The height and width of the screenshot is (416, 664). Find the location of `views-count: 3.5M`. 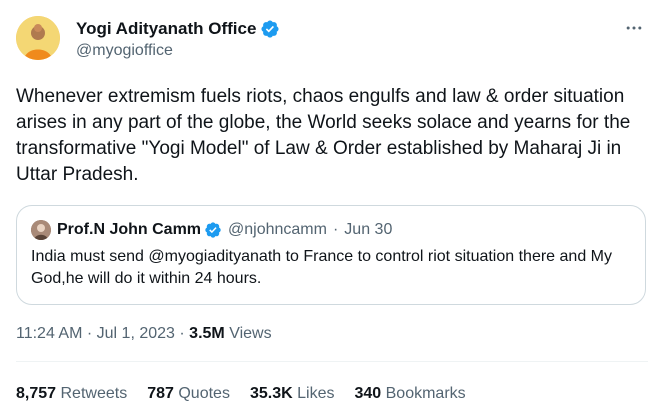

views-count: 3.5M is located at coordinates (207, 333).